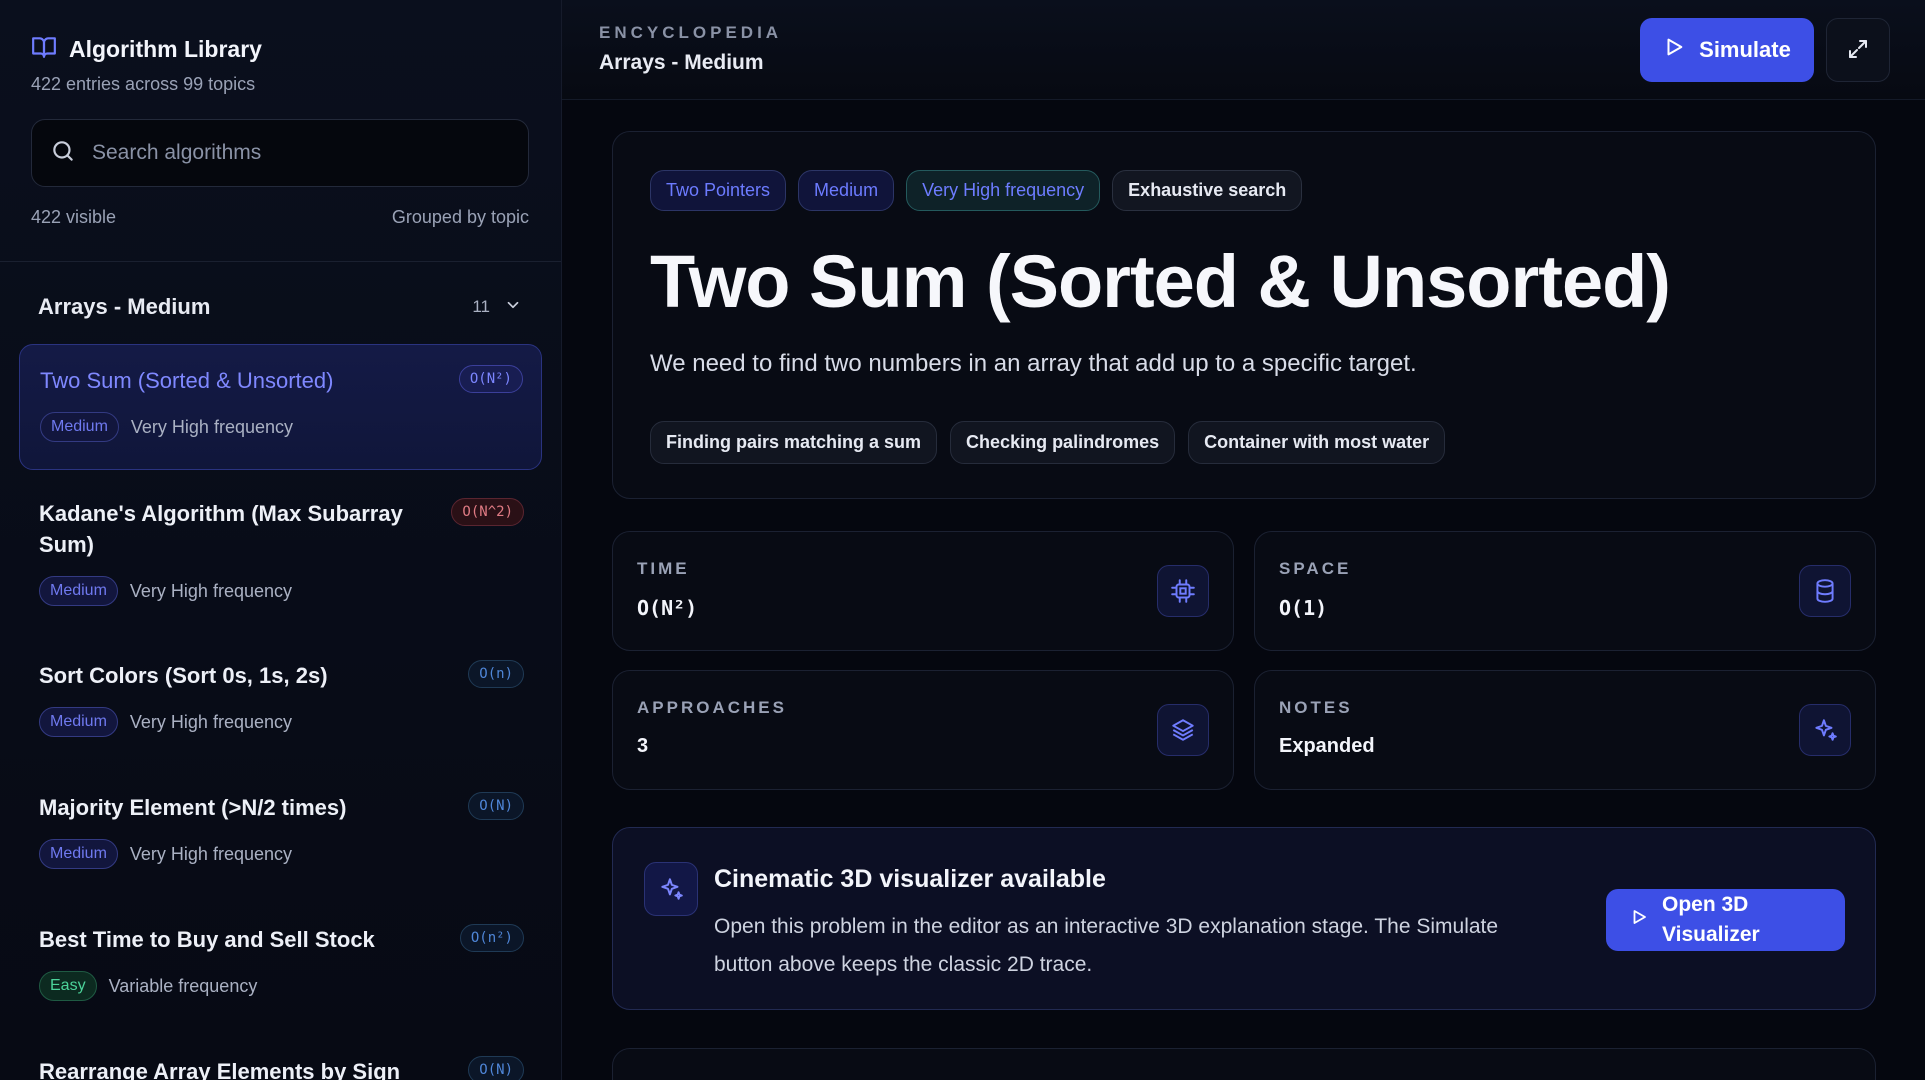 The width and height of the screenshot is (1925, 1080). Describe the element at coordinates (280, 217) in the screenshot. I see `list-meta: 422 visible Grouped by topic` at that location.